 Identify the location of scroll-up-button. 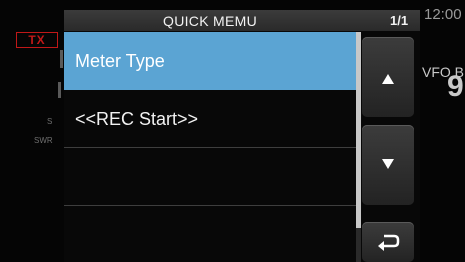
(388, 77).